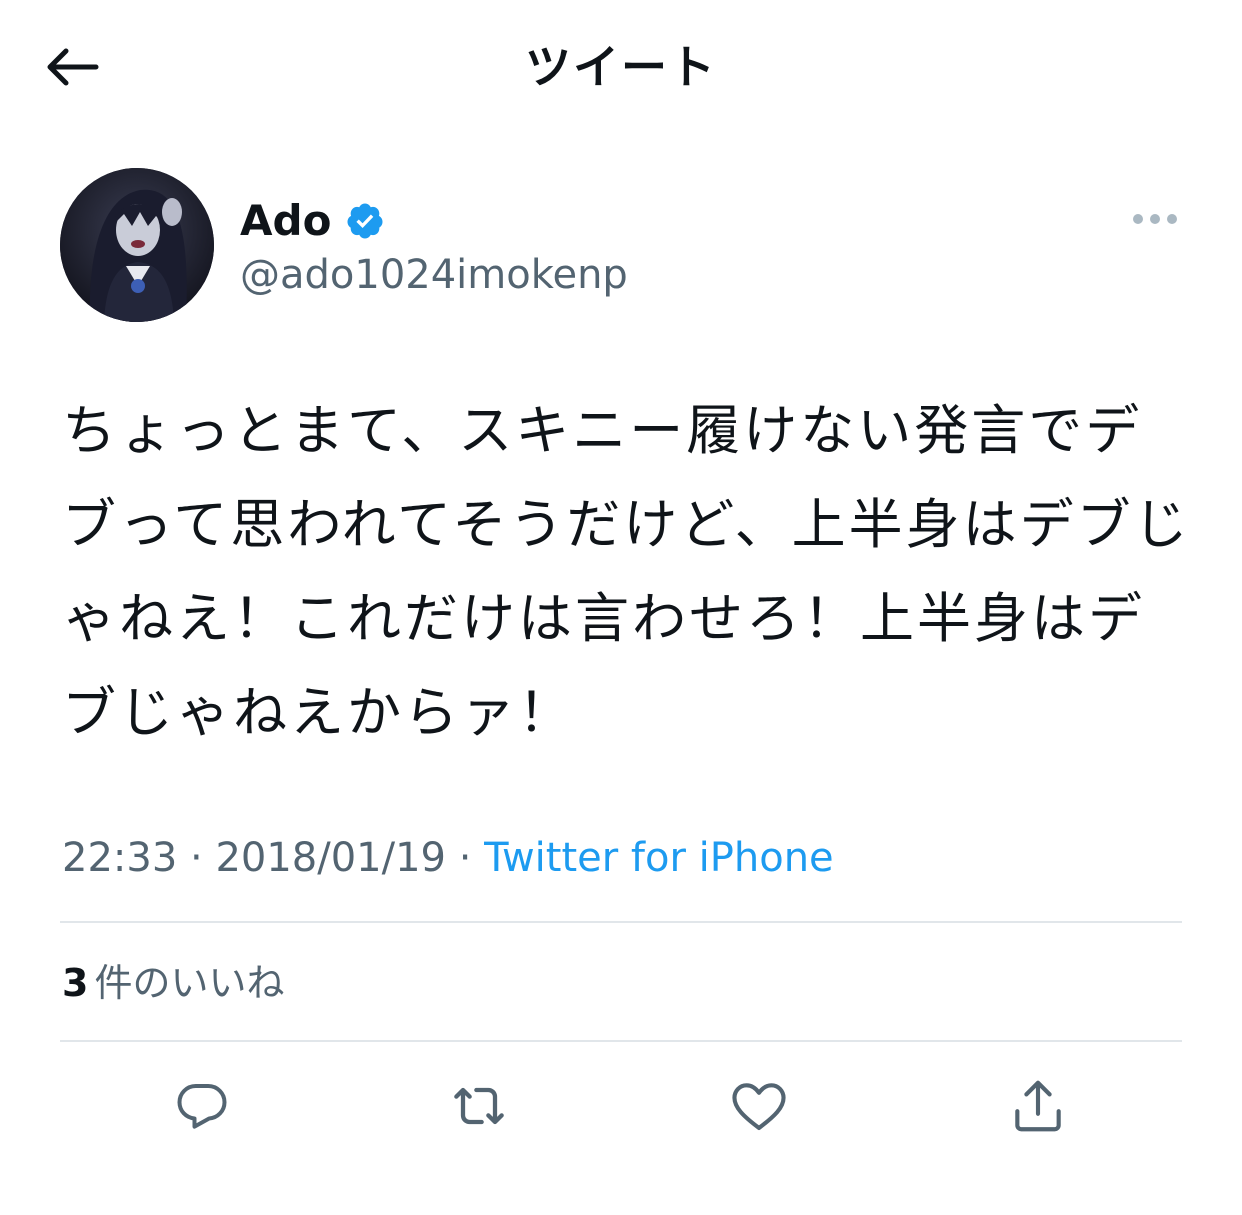 The width and height of the screenshot is (1242, 1215). I want to click on like-button, so click(759, 1106).